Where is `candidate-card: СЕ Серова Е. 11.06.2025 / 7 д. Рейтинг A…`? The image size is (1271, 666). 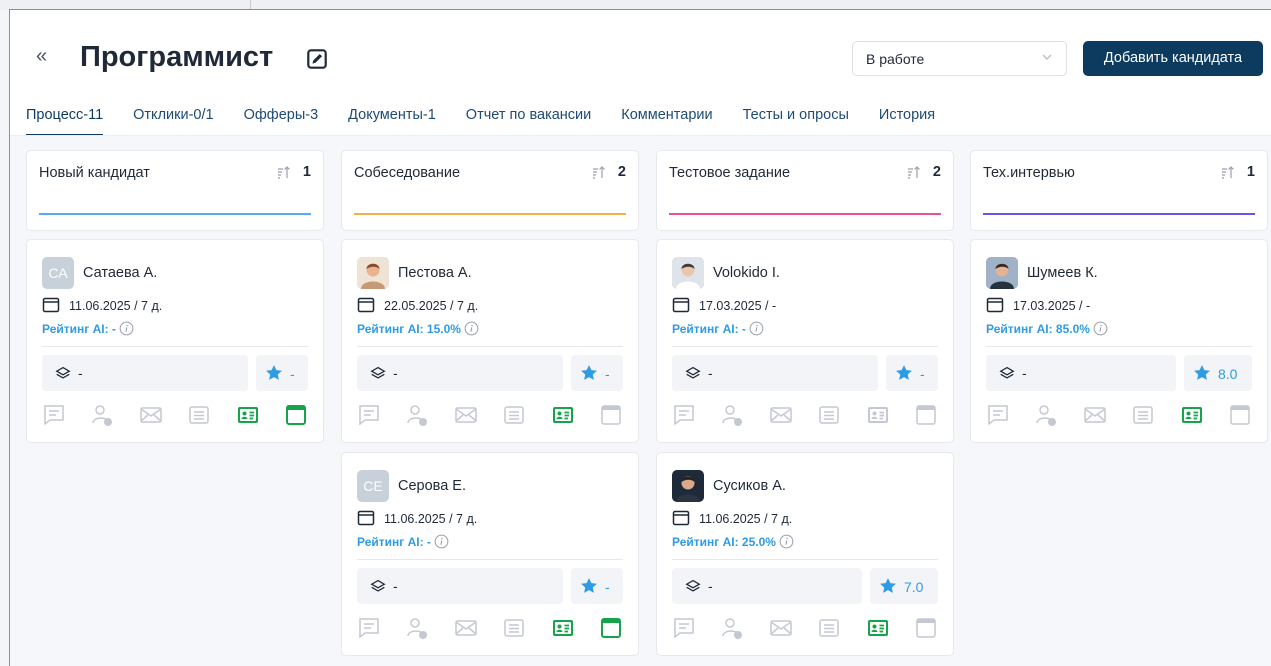 candidate-card: СЕ Серова Е. 11.06.2025 / 7 д. Рейтинг A… is located at coordinates (490, 554).